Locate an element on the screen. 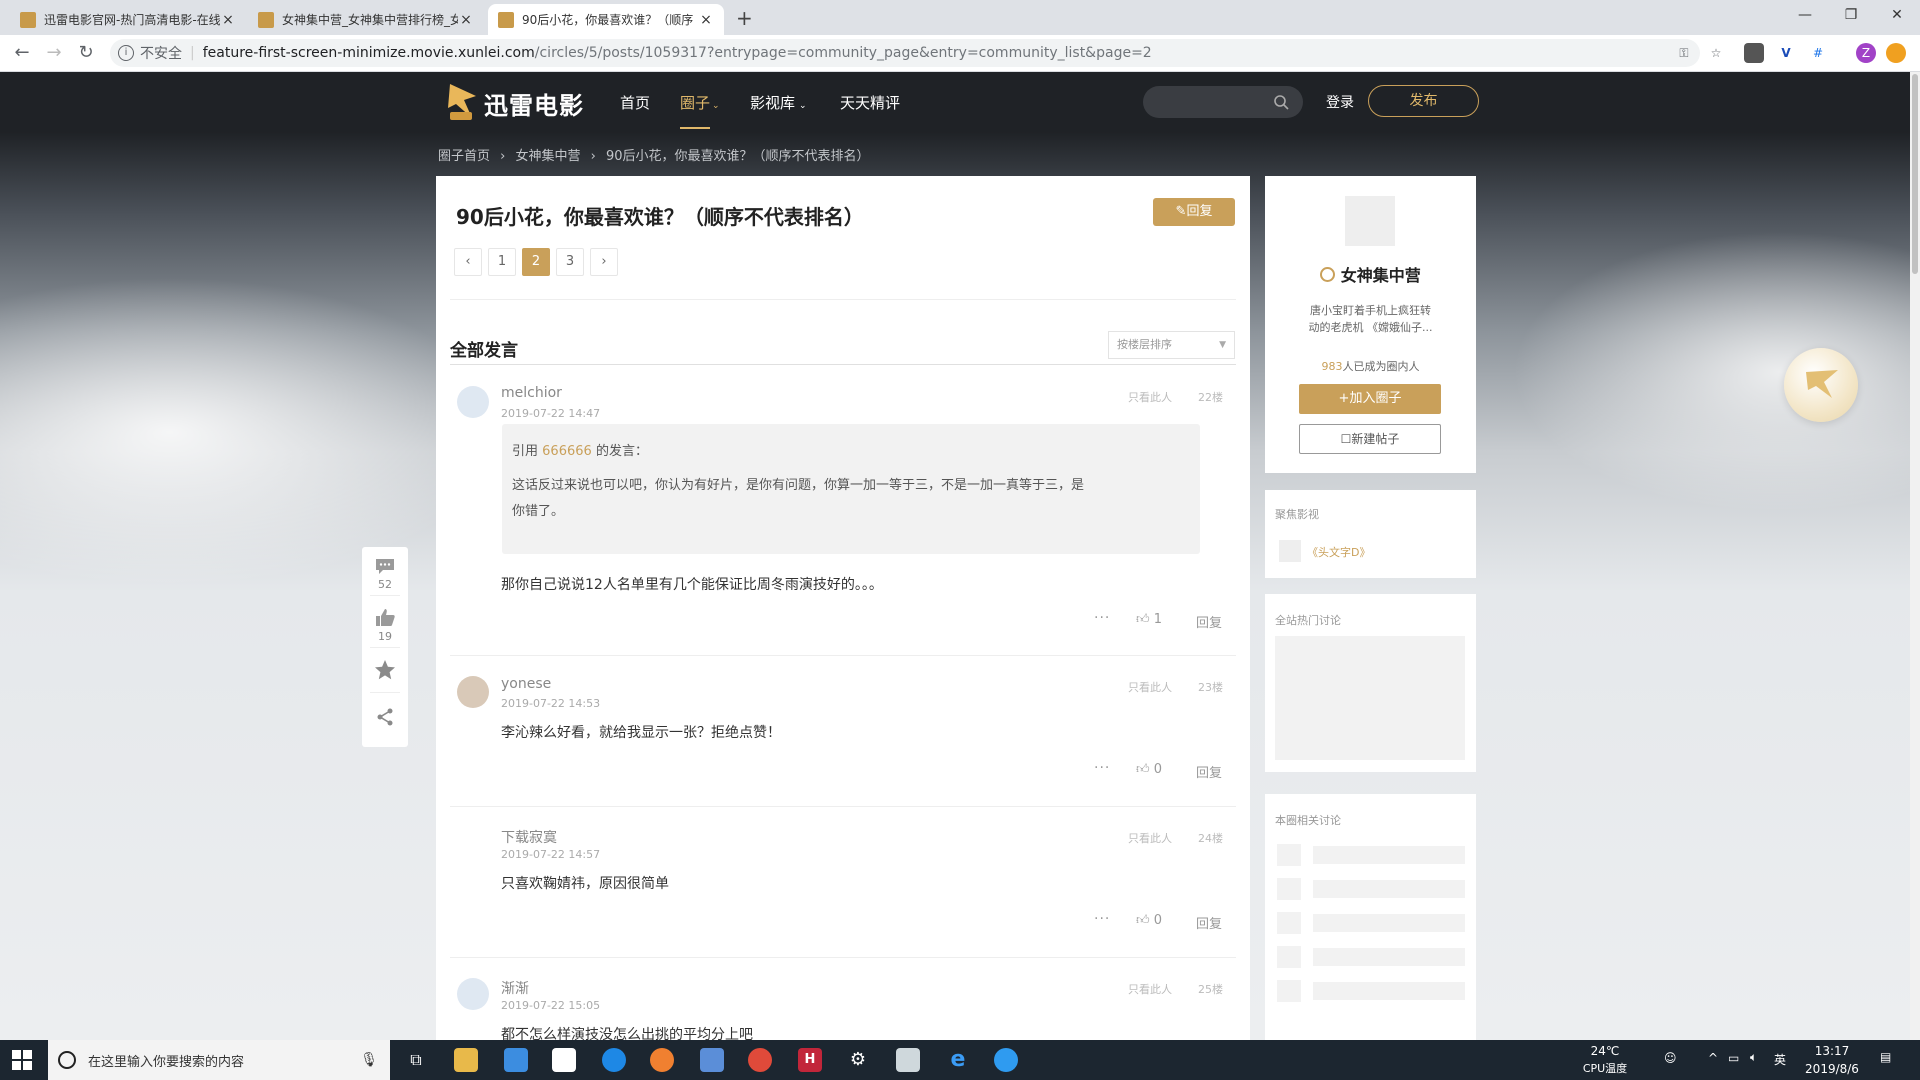  edge-icon: e is located at coordinates (958, 1060).